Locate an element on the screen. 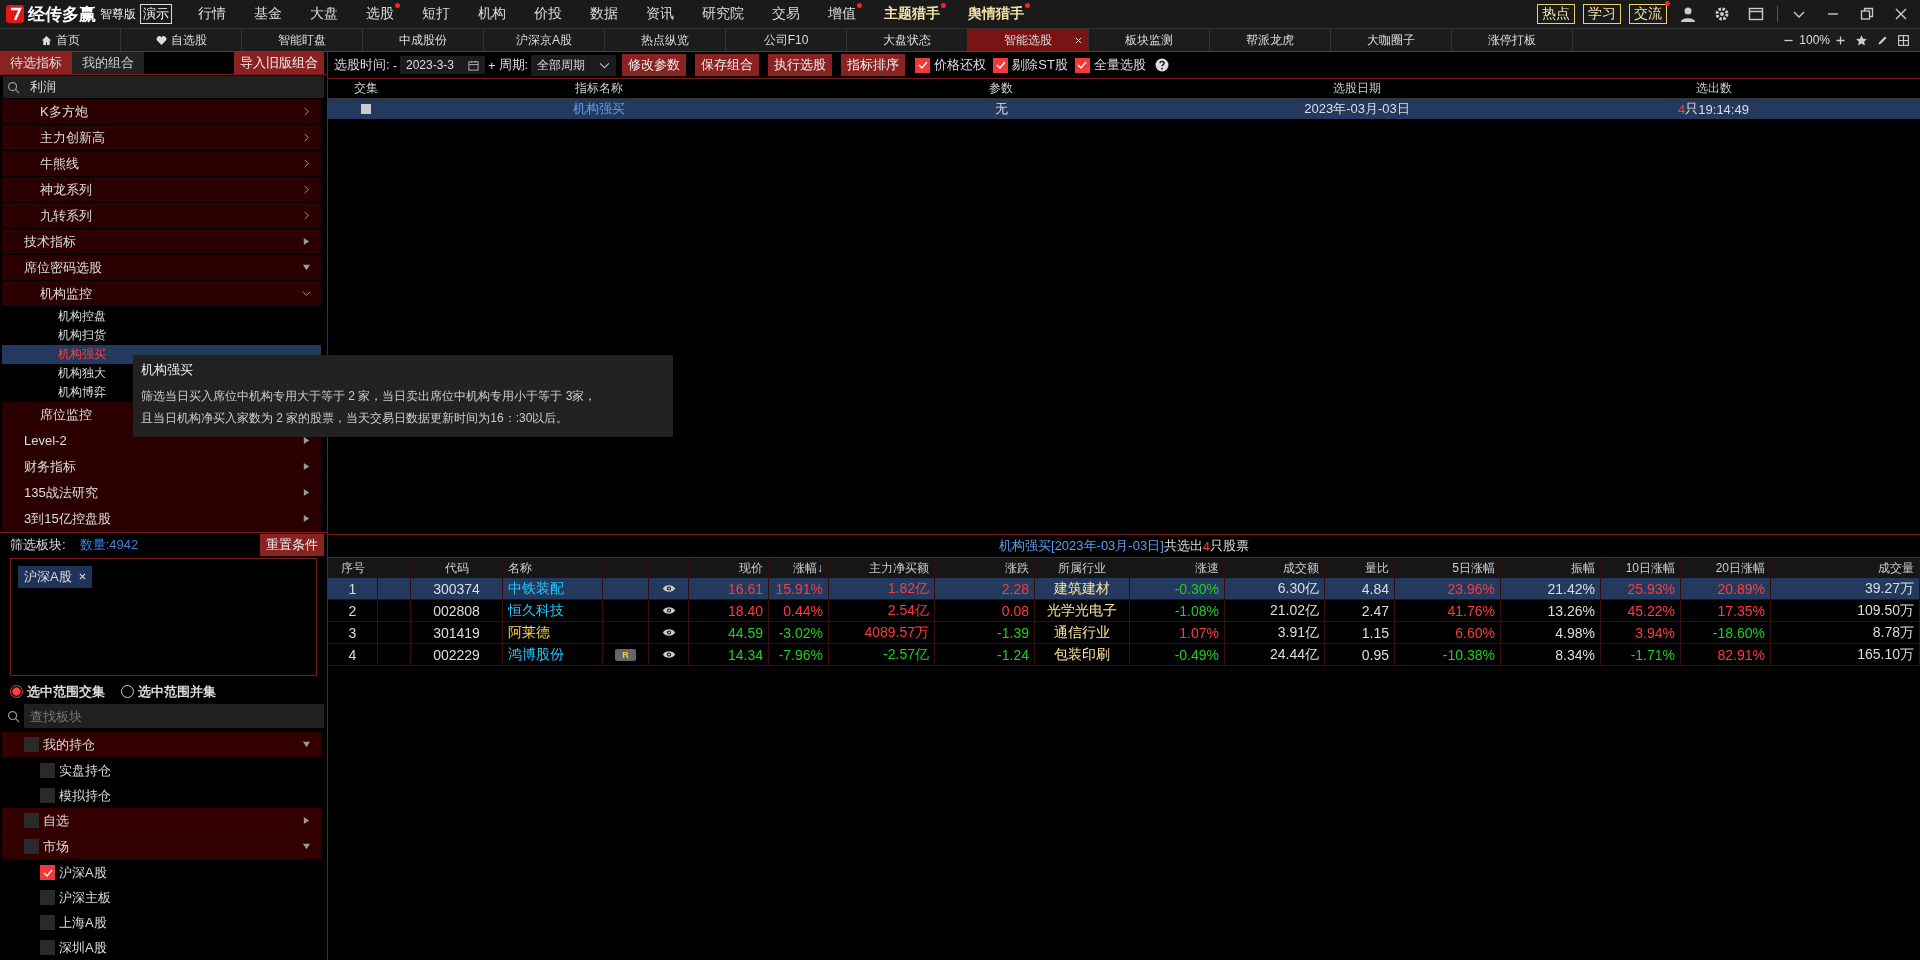 Image resolution: width=1920 pixels, height=960 pixels. tree-item: 技术指标 is located at coordinates (161, 242).